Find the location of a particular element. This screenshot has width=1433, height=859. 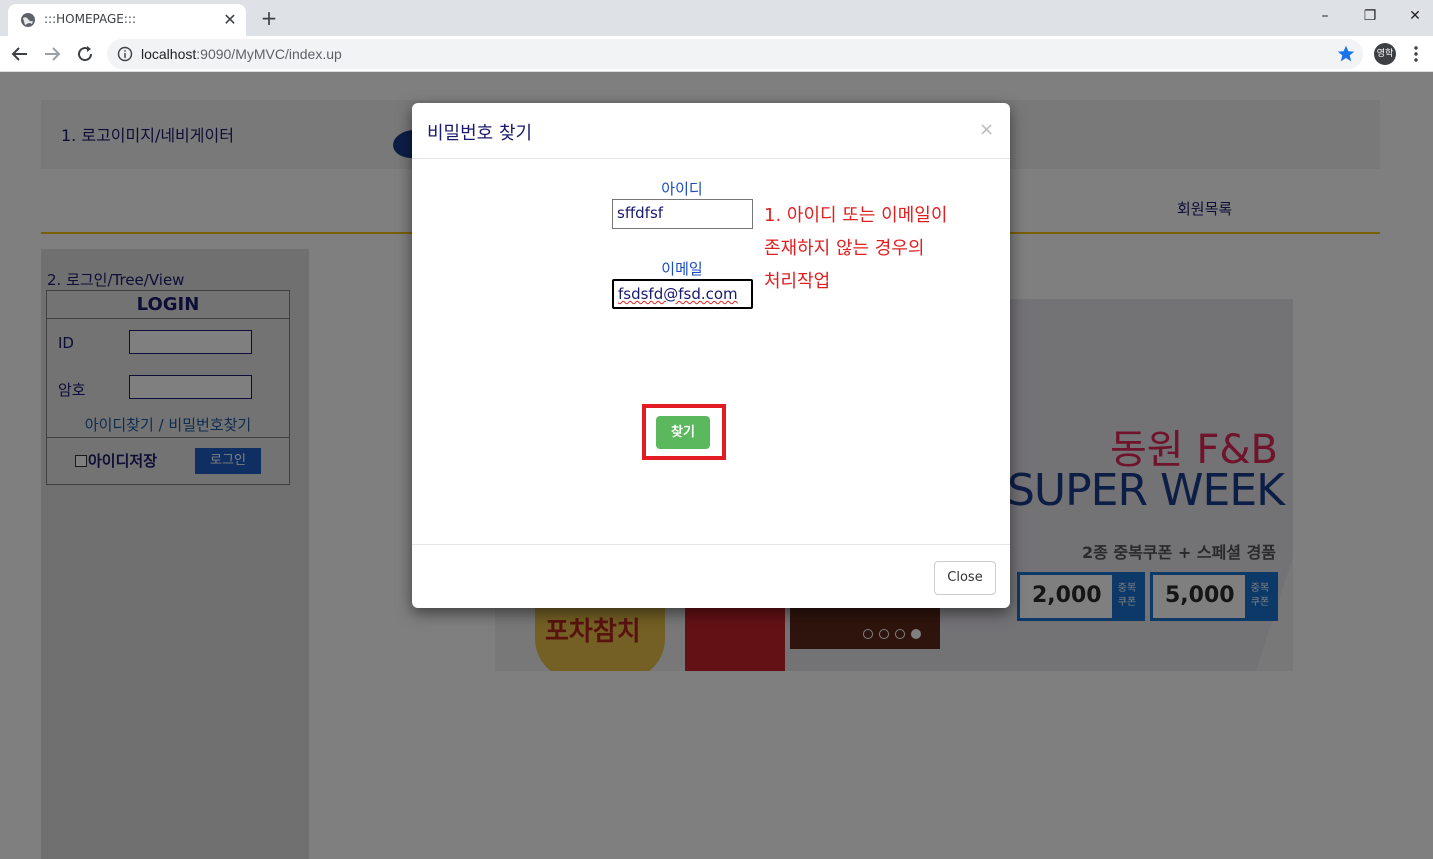

minimize-button: – is located at coordinates (1325, 16).